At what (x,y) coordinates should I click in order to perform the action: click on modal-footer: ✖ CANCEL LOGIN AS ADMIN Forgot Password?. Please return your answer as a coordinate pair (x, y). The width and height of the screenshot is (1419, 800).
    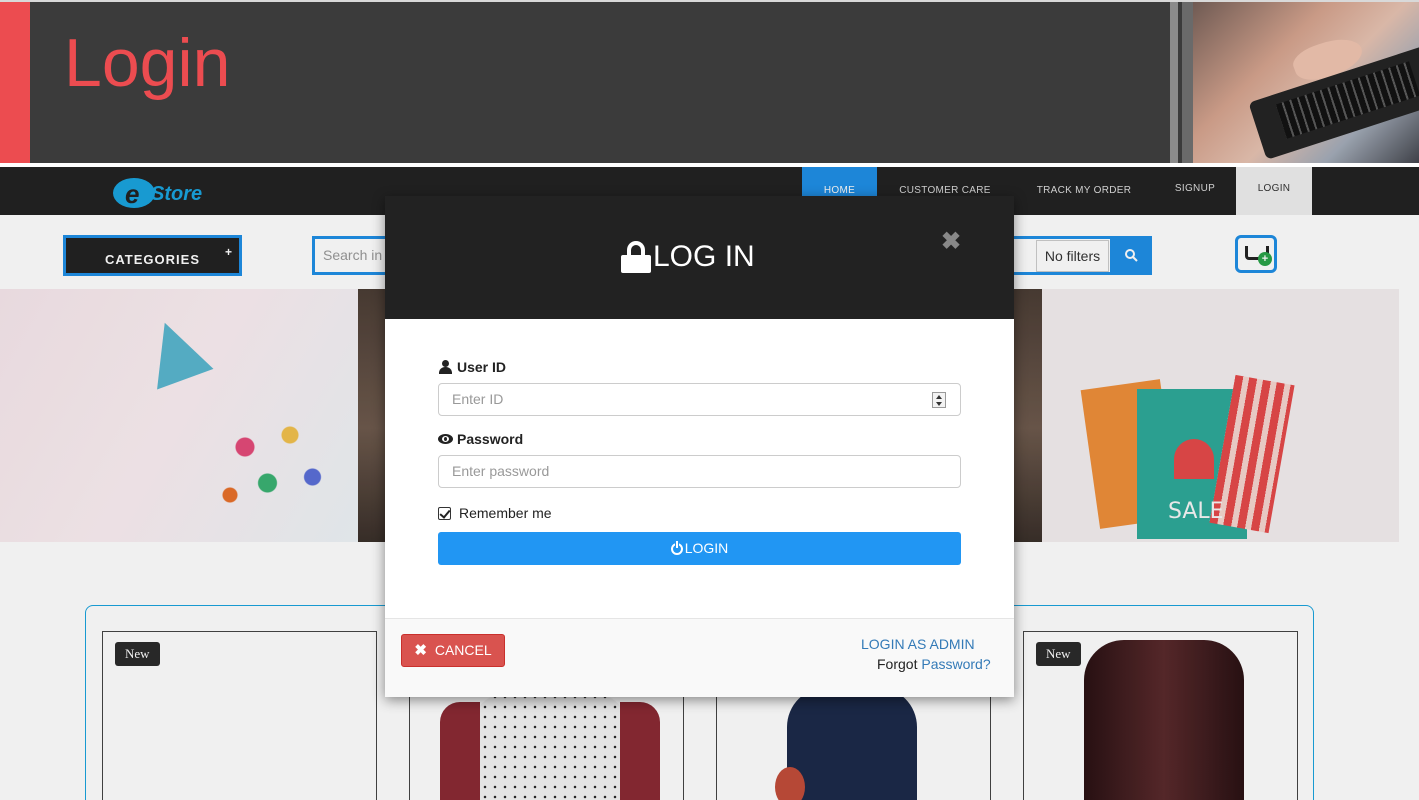
    Looking at the image, I should click on (699, 657).